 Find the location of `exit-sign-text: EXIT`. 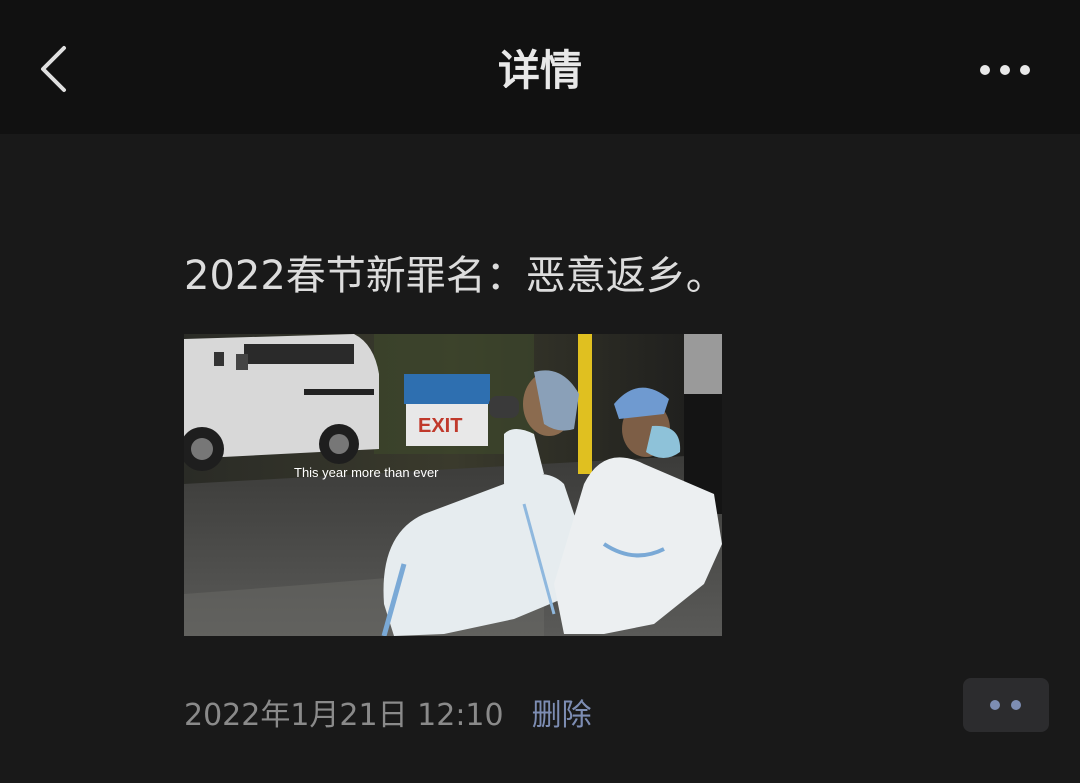

exit-sign-text: EXIT is located at coordinates (440, 426).